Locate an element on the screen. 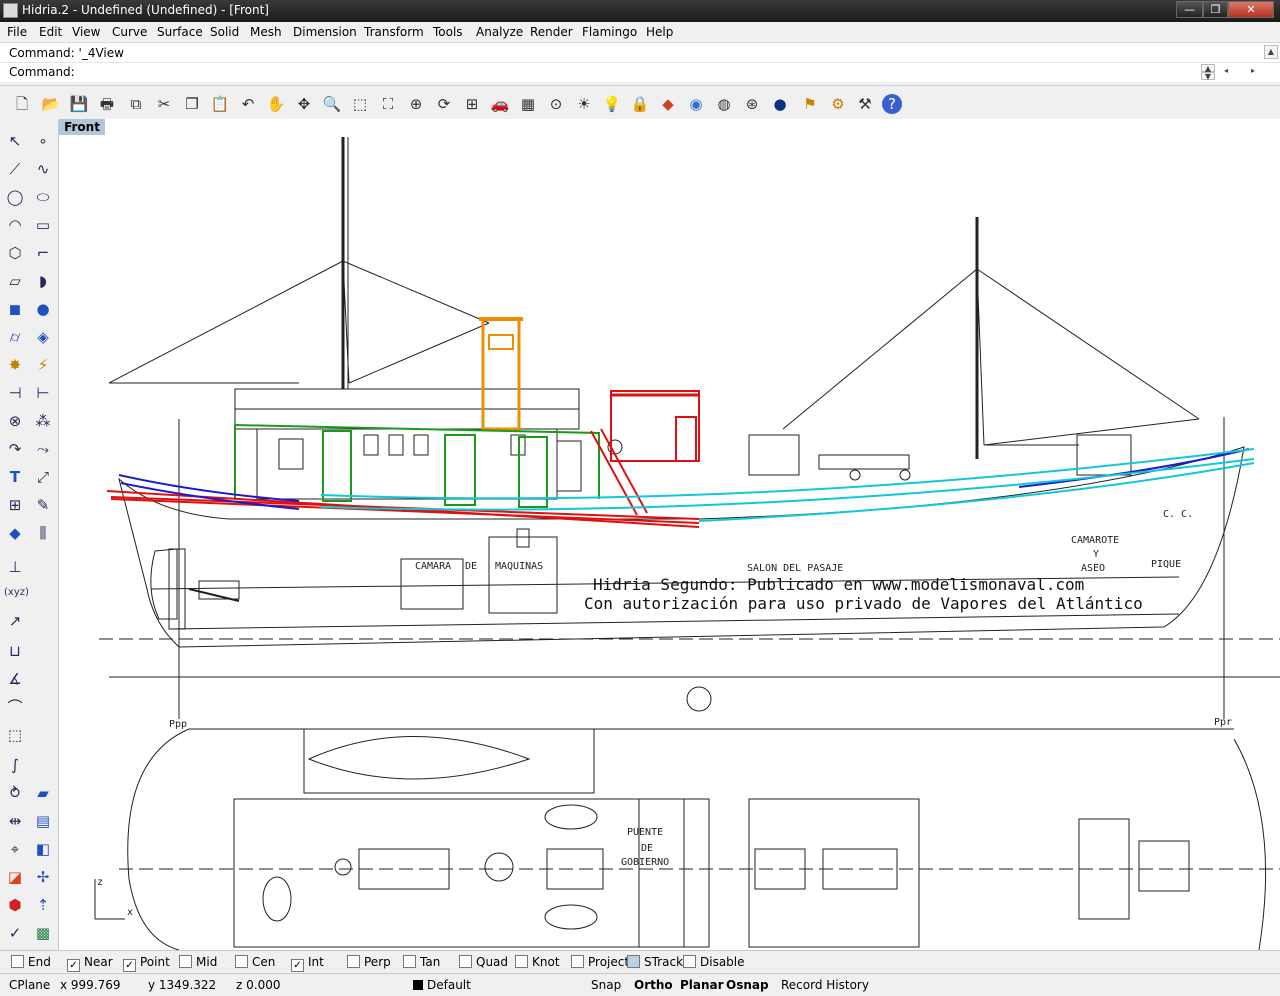 The height and width of the screenshot is (996, 1280). group-icon: ⁂ is located at coordinates (43, 421).